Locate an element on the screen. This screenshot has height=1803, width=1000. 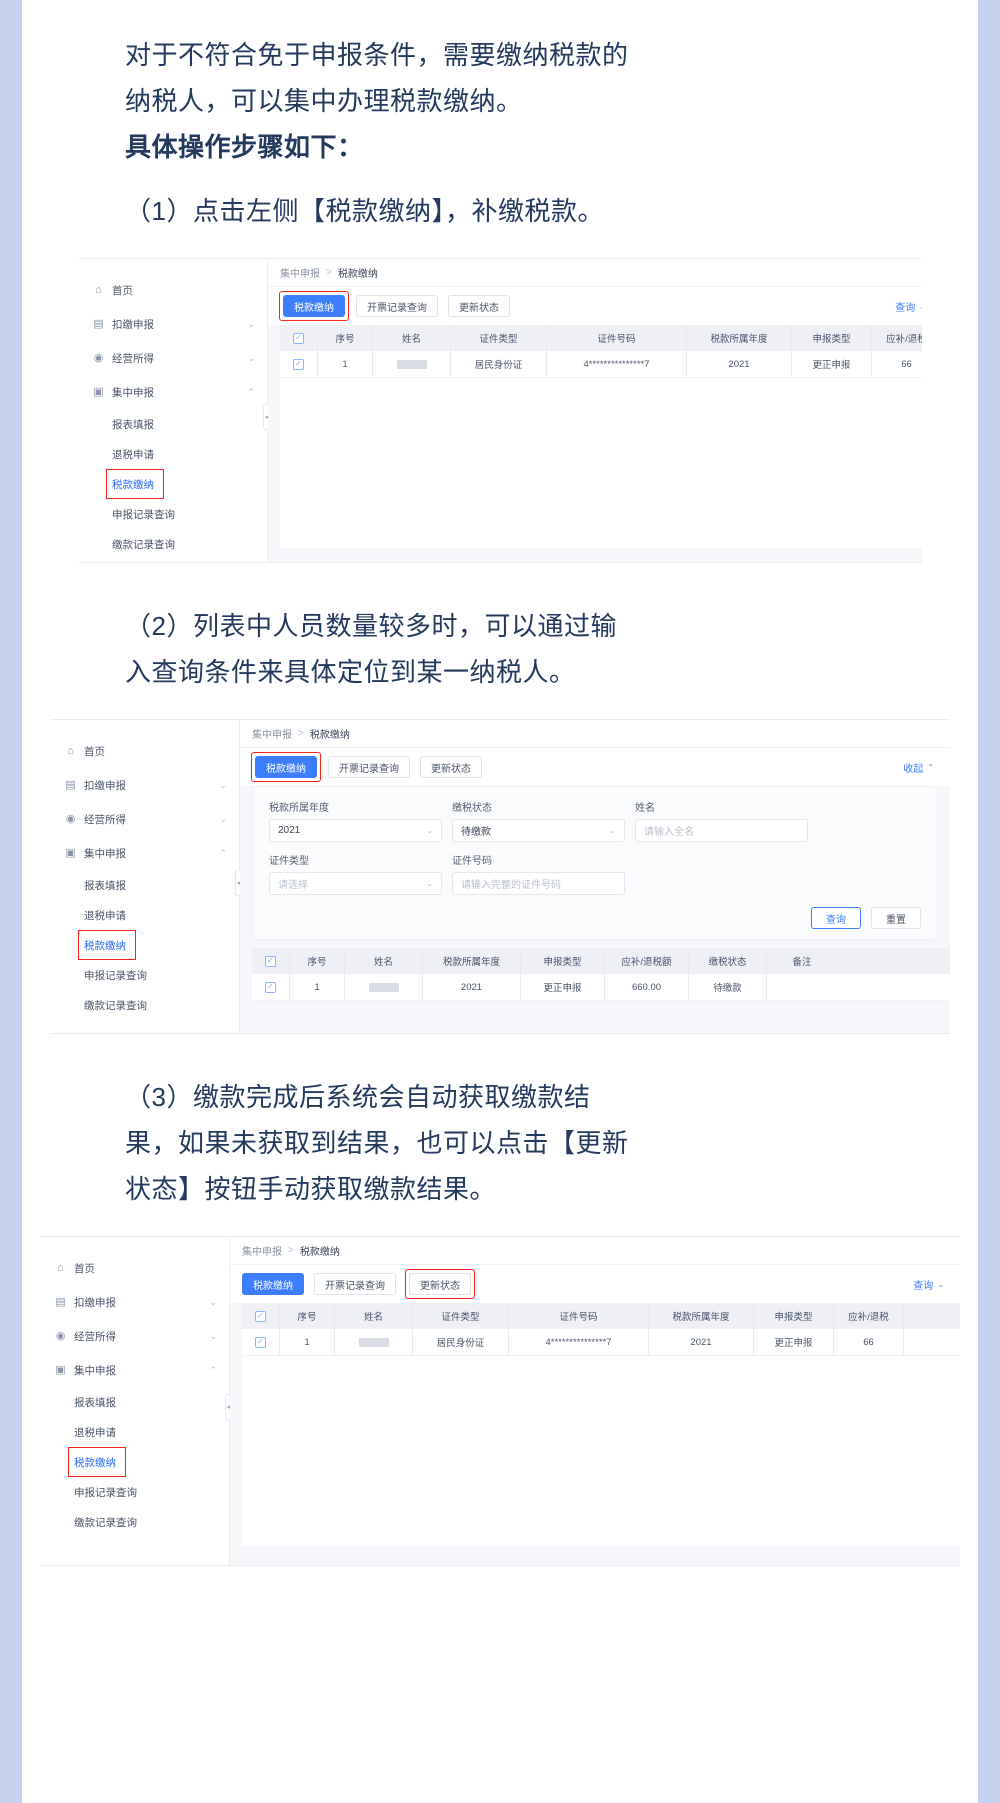
highlight-box-pay-button: 税款缴纳 is located at coordinates (314, 306).